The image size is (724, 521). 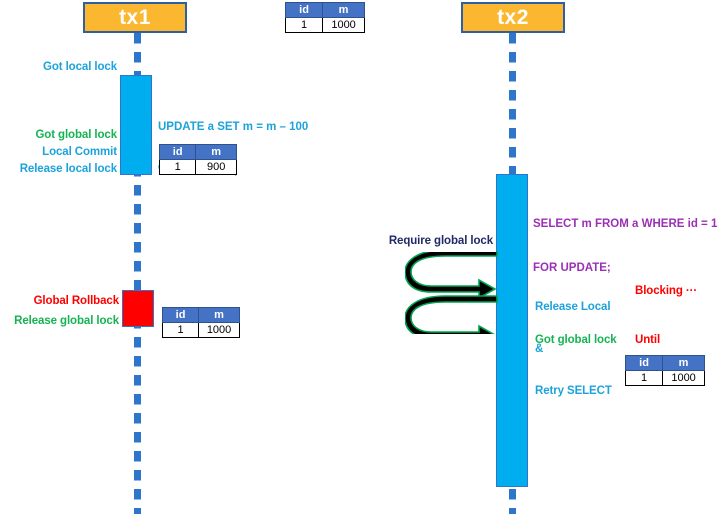 What do you see at coordinates (79, 152) in the screenshot?
I see `label-tx1-local-commit: Local Commit` at bounding box center [79, 152].